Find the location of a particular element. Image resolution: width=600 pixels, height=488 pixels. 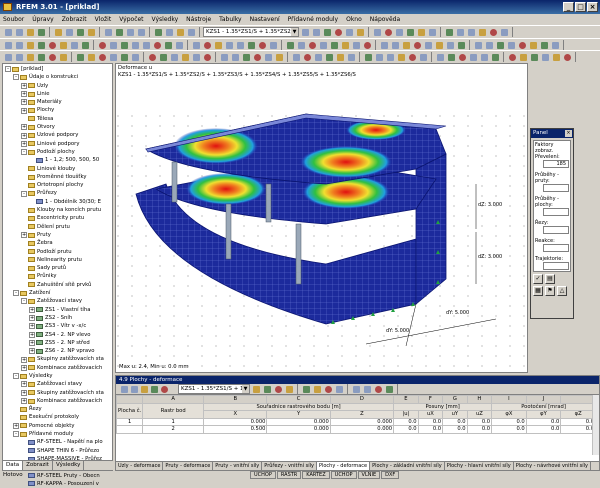

menu-vypocet: Výpočet is located at coordinates (131, 19).